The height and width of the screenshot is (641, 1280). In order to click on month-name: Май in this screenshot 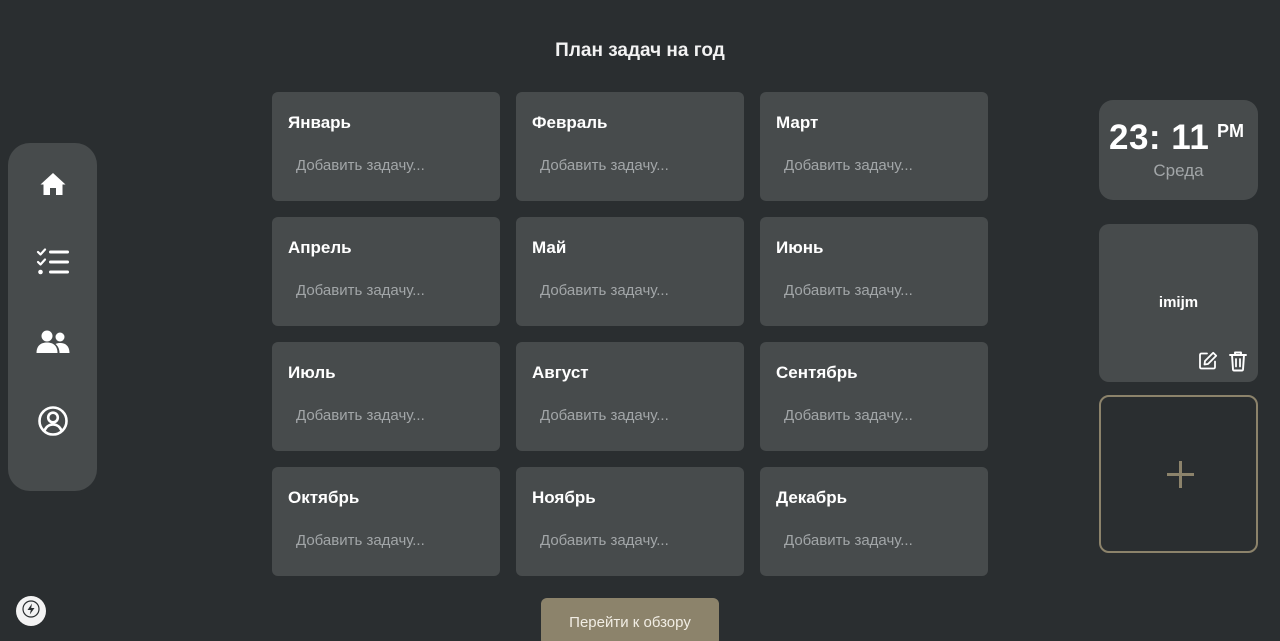, I will do `click(549, 247)`.